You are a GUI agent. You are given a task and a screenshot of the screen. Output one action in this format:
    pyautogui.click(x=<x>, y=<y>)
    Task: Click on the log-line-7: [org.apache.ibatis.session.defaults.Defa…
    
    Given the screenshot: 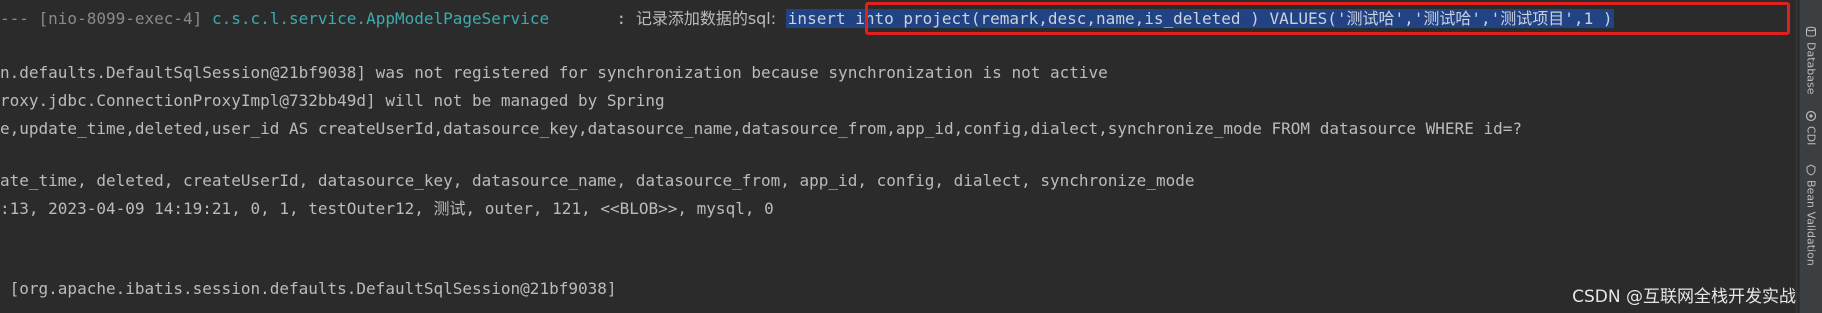 What is the action you would take?
    pyautogui.click(x=308, y=289)
    